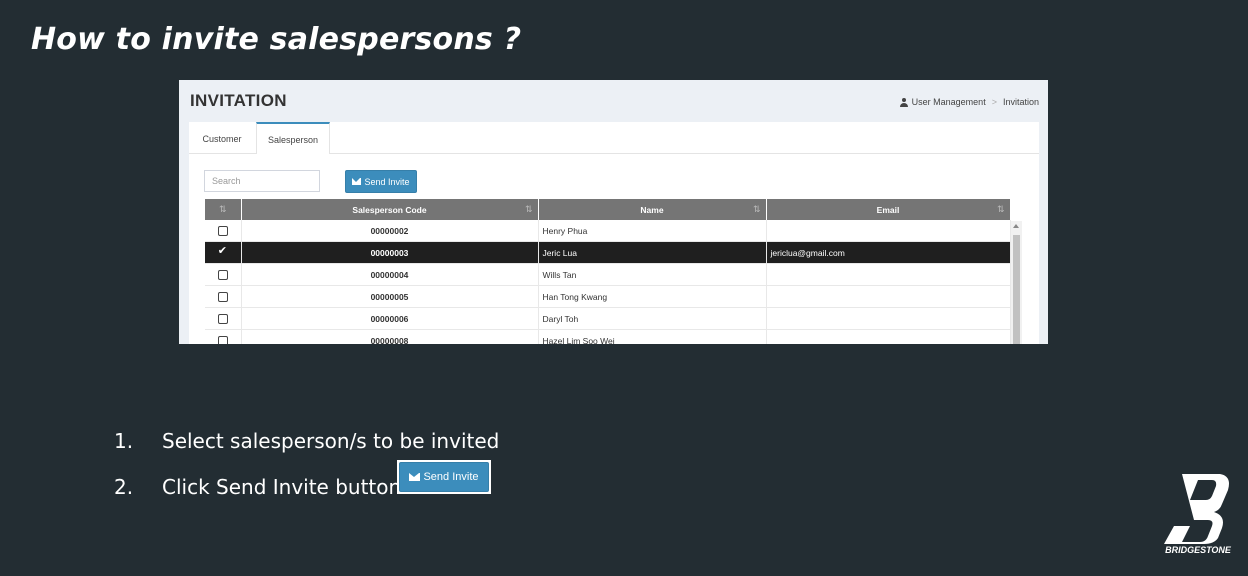  I want to click on salesperson-email: jericlua@gmail.com, so click(888, 252).